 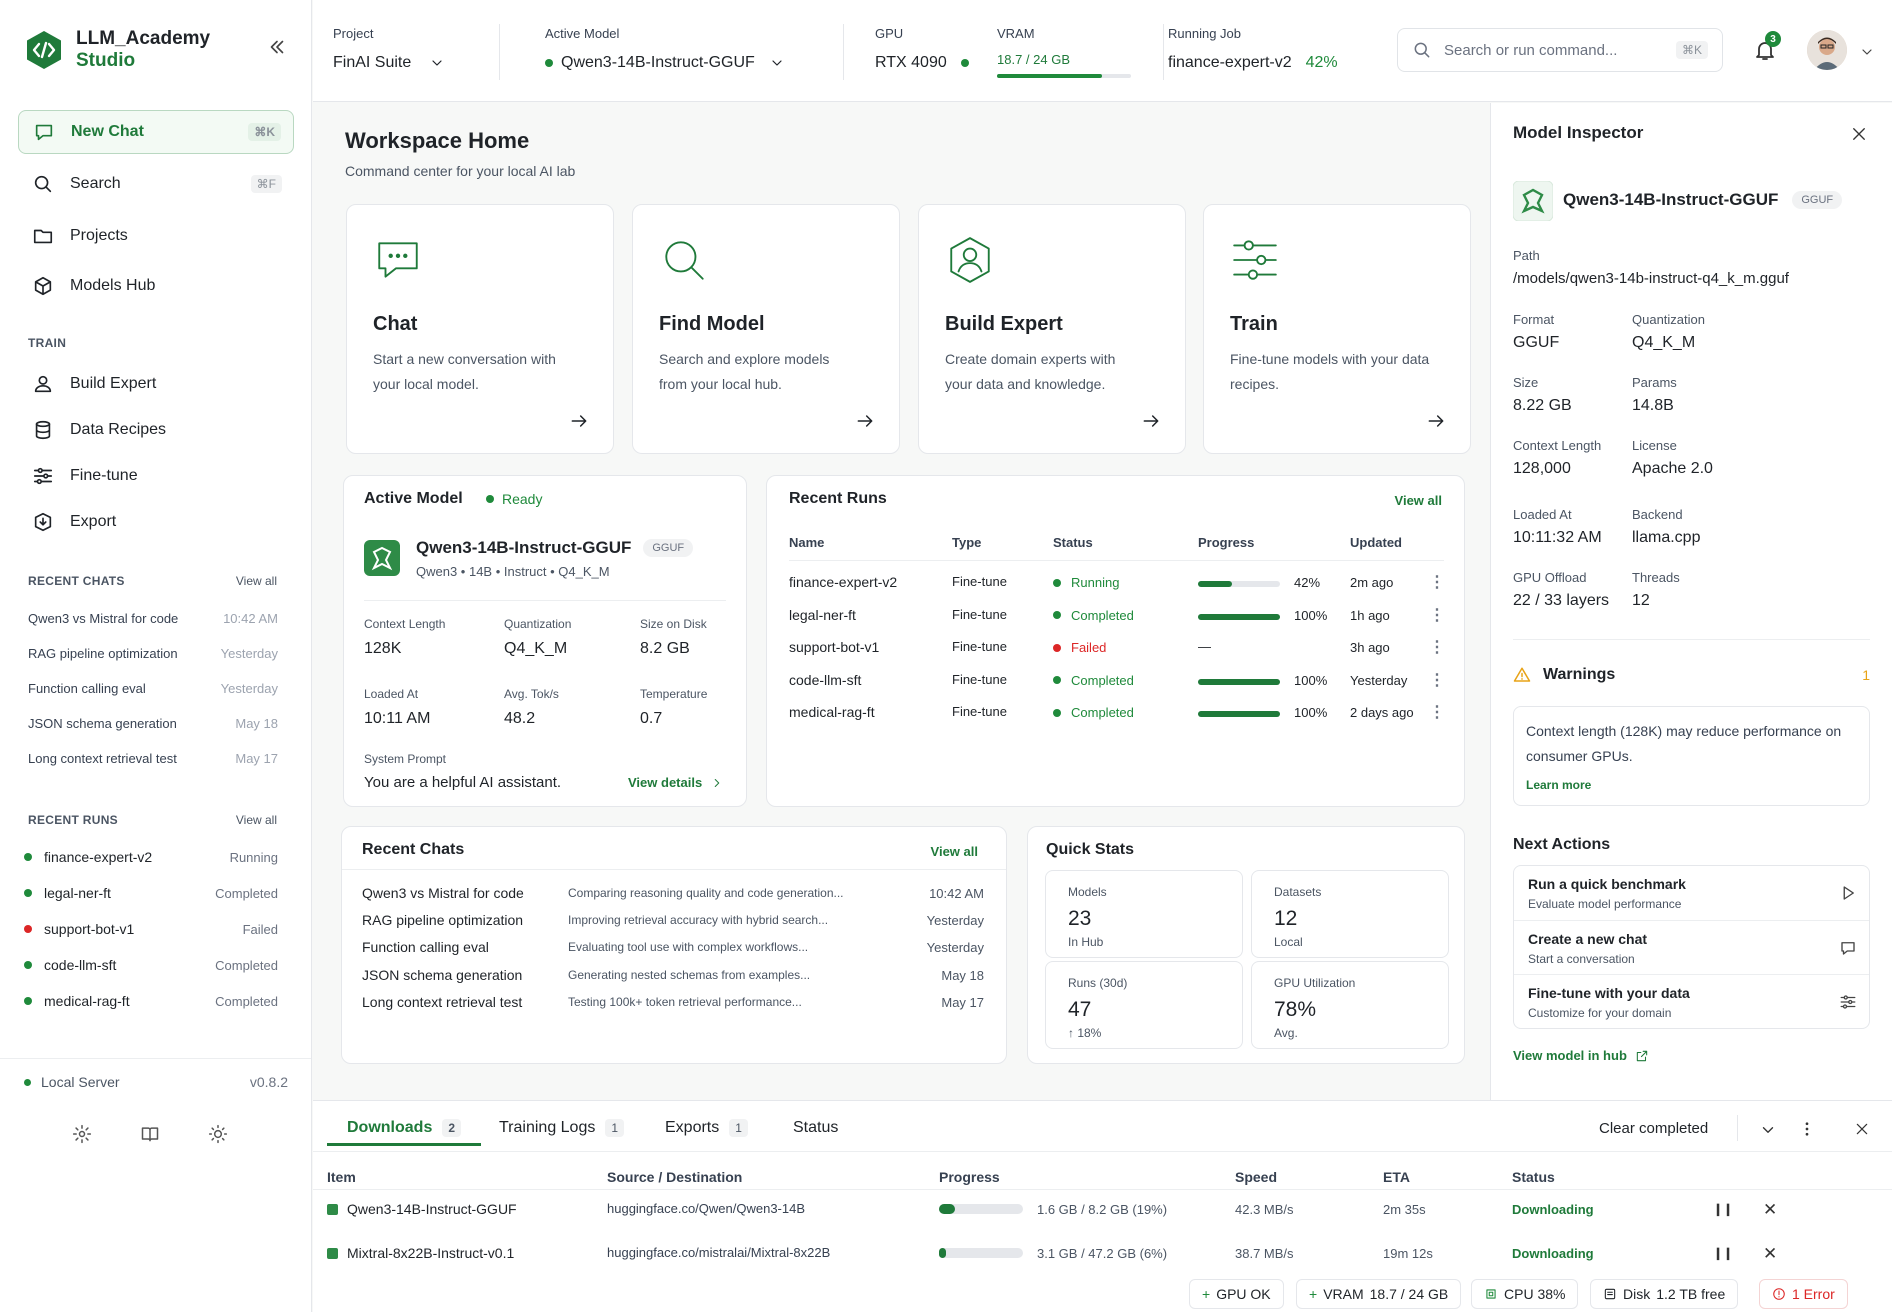 What do you see at coordinates (151, 929) in the screenshot?
I see `recent-run-item: support-bot-v1 Failed` at bounding box center [151, 929].